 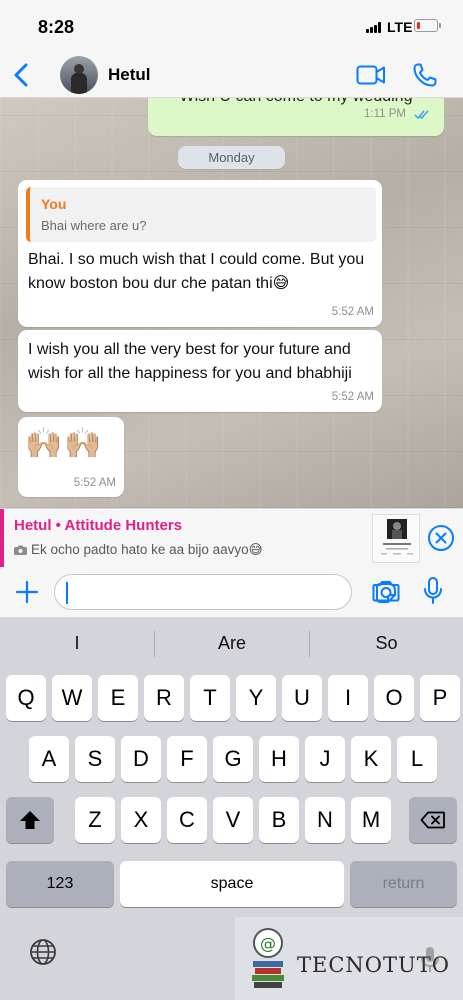 I want to click on contact-avatar, so click(x=79, y=75).